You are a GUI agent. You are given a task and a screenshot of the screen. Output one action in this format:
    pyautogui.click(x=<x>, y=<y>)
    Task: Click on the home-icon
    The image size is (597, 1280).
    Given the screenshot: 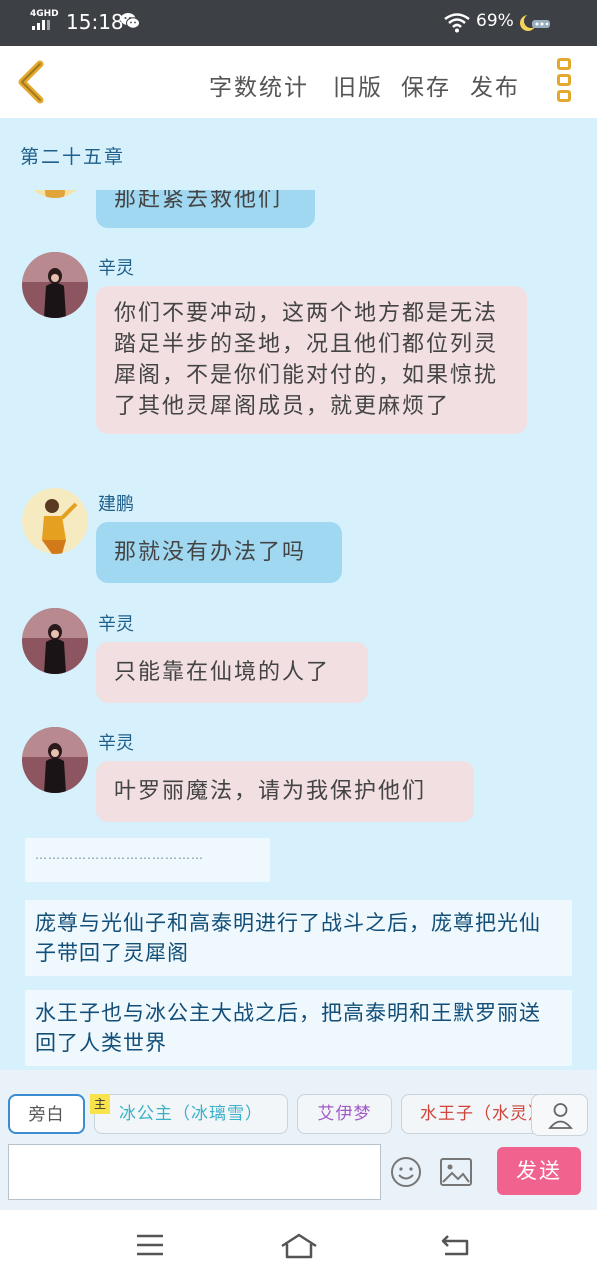 What is the action you would take?
    pyautogui.click(x=299, y=1246)
    